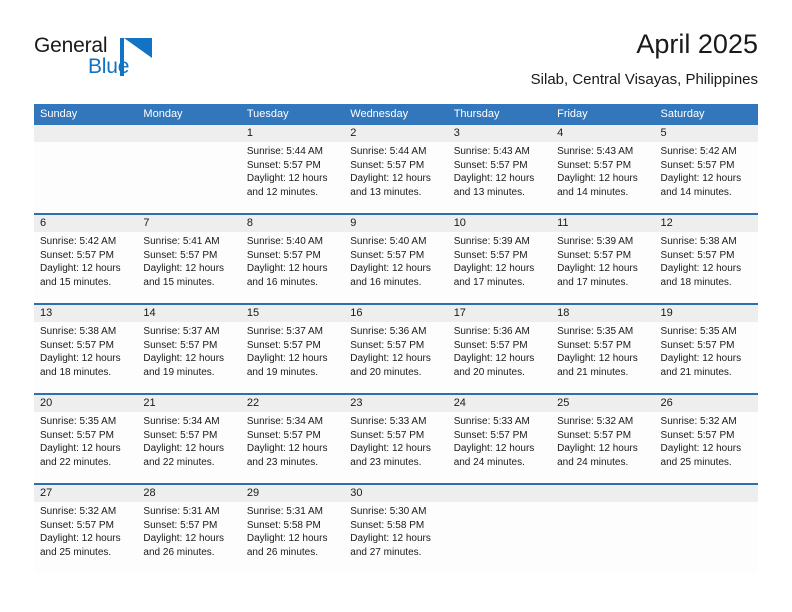 The height and width of the screenshot is (612, 792). Describe the element at coordinates (698, 241) in the screenshot. I see `day-detail-line: Sunrise: 5:38 AM` at that location.